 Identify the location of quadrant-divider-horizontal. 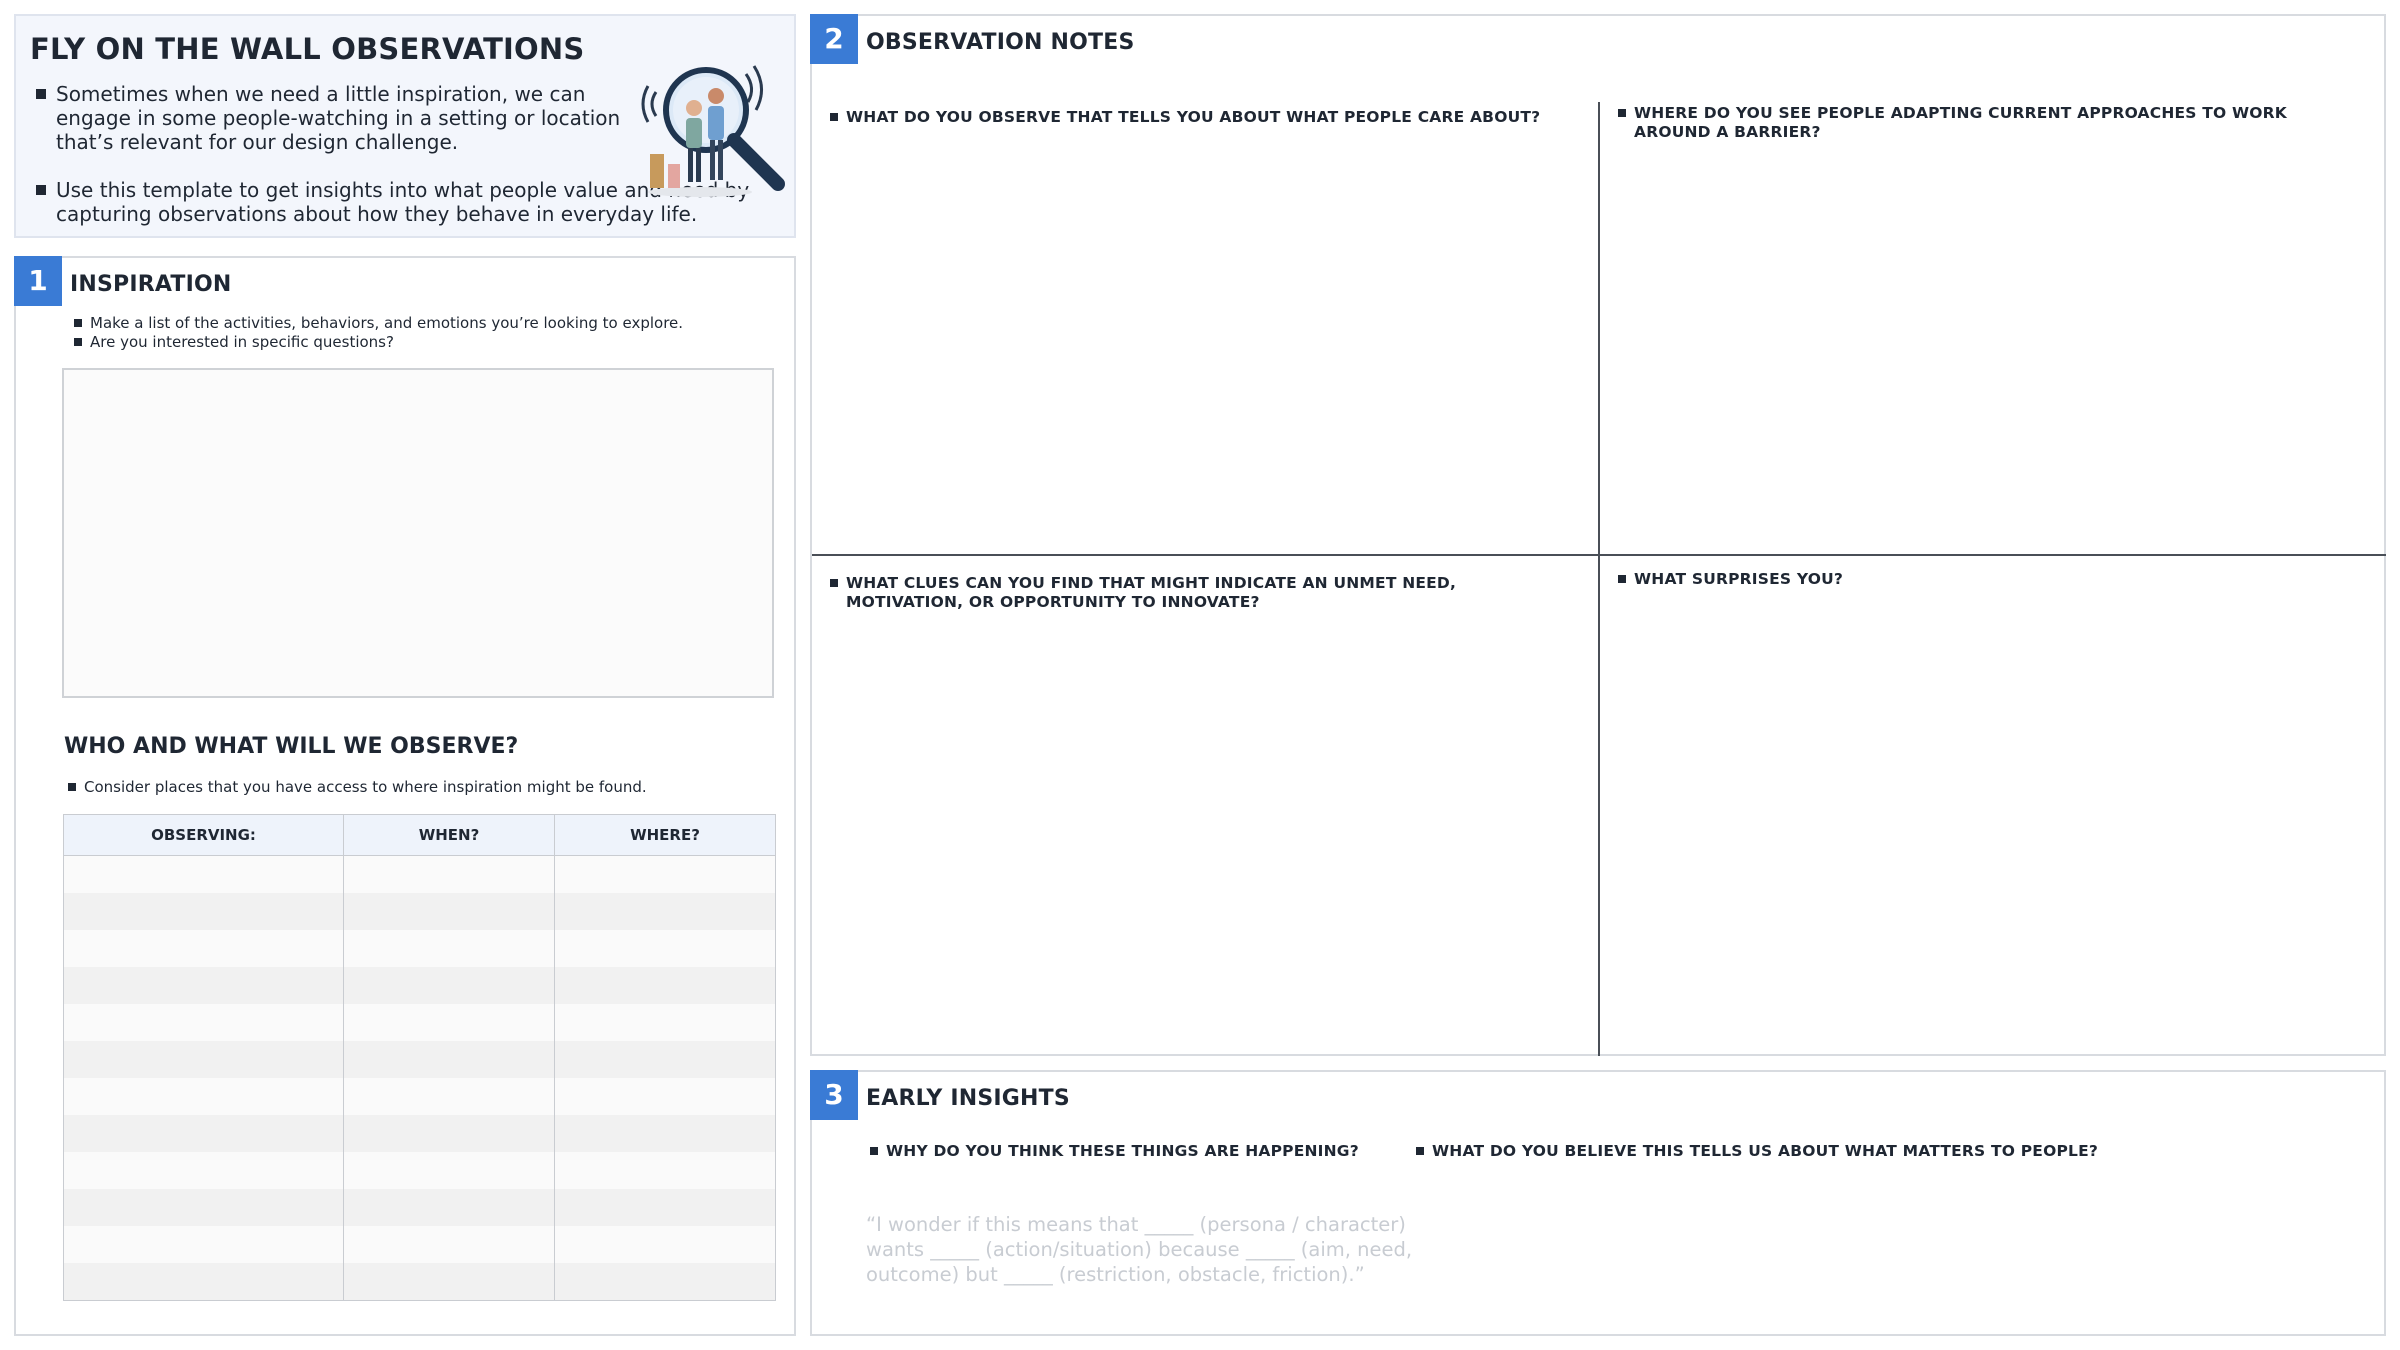
(1599, 555).